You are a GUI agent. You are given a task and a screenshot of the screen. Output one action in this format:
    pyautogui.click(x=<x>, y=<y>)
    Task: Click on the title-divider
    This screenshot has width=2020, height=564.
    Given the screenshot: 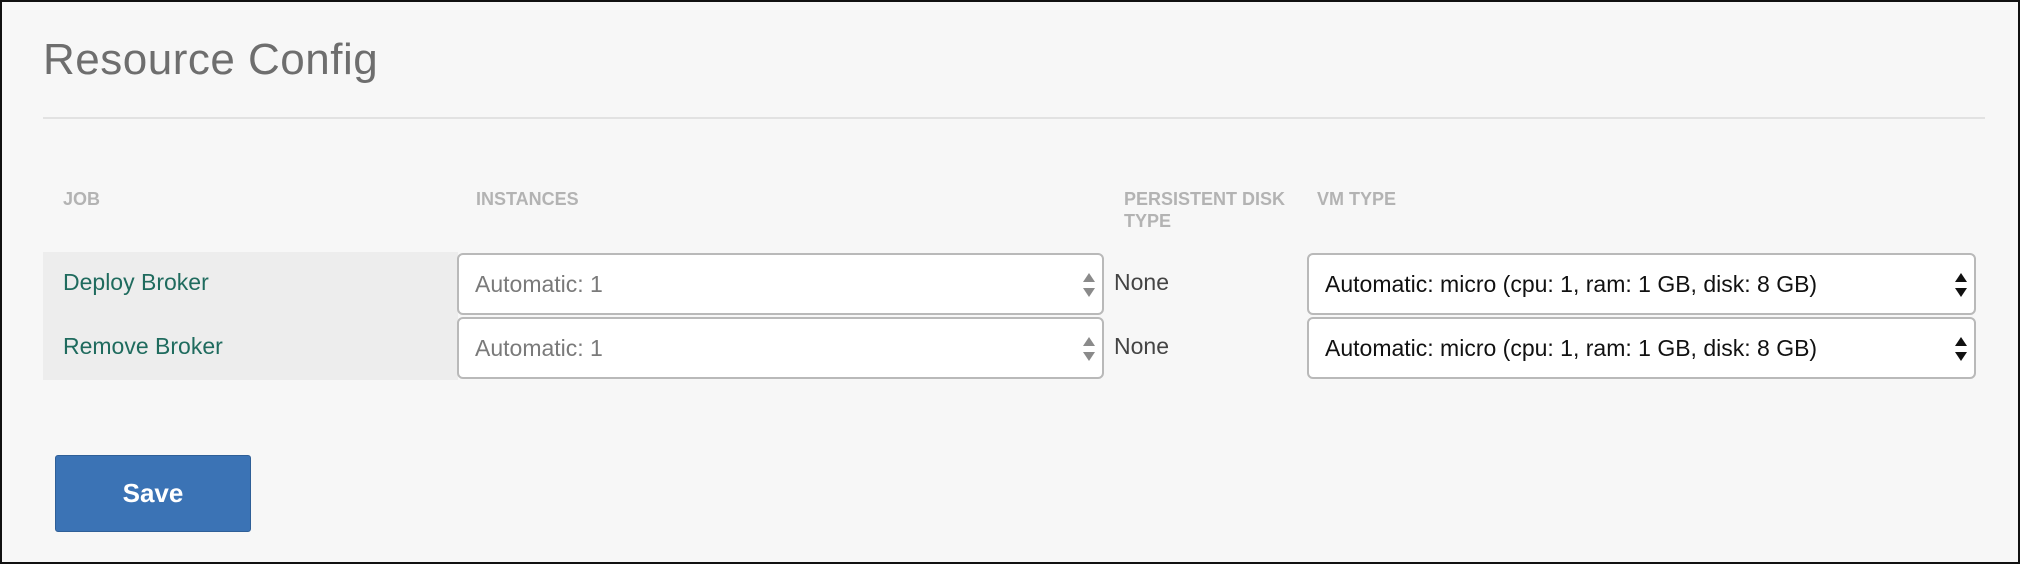 What is the action you would take?
    pyautogui.click(x=1014, y=118)
    